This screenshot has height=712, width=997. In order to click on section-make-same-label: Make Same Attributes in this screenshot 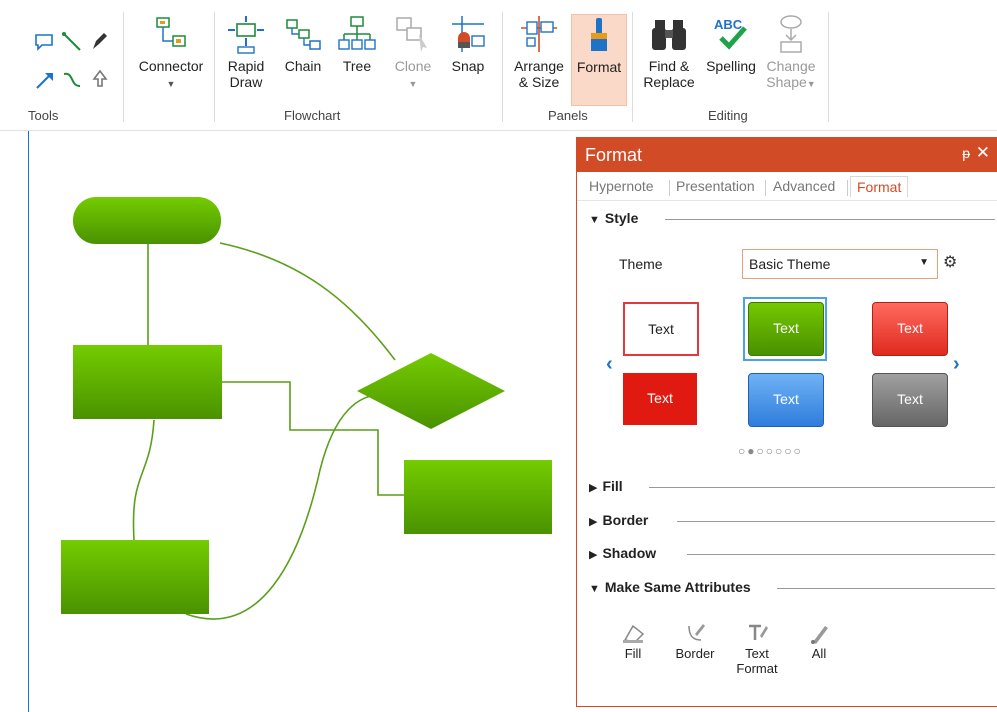, I will do `click(677, 587)`.